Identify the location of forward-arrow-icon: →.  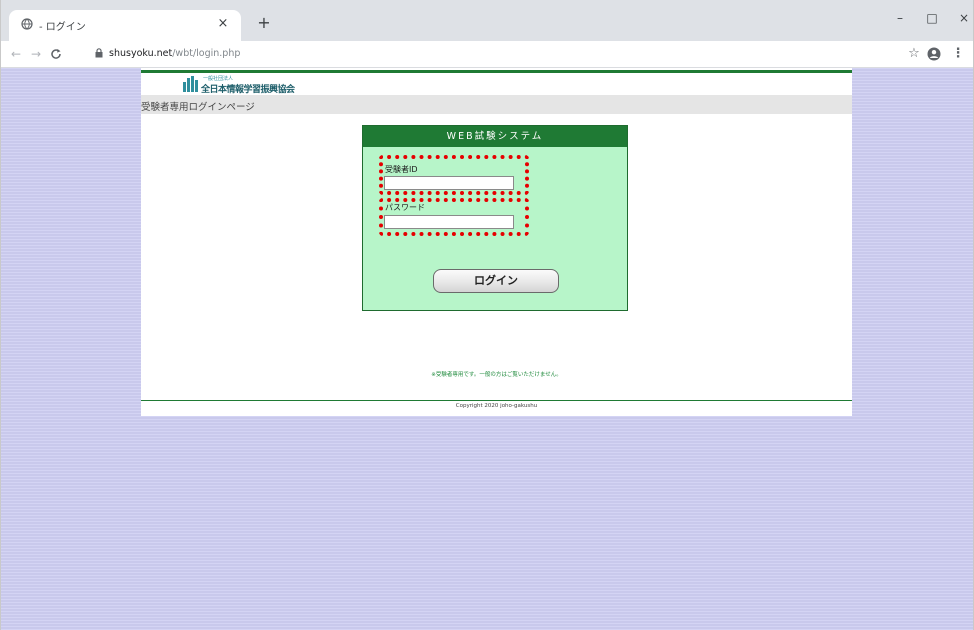
(36, 54).